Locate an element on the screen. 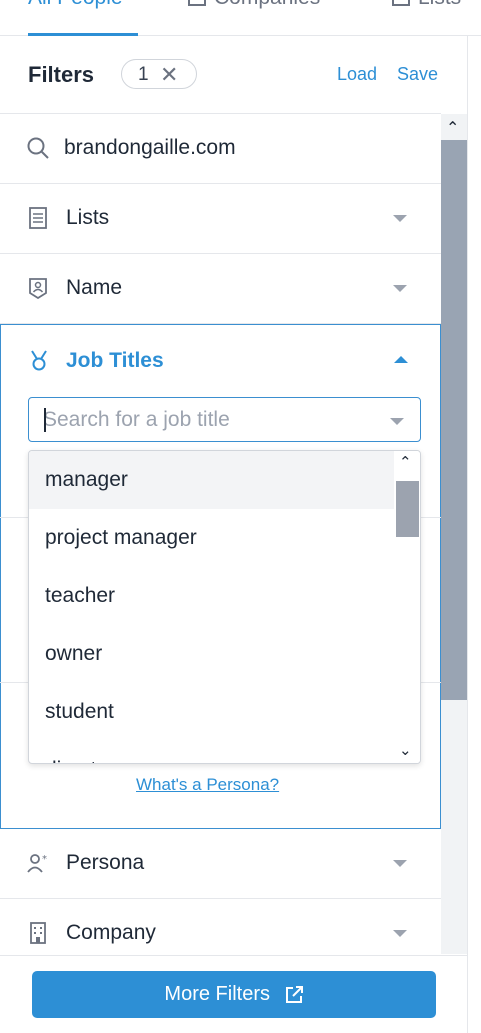 The width and height of the screenshot is (481, 1033). filter-label-lists: Lists is located at coordinates (88, 217).